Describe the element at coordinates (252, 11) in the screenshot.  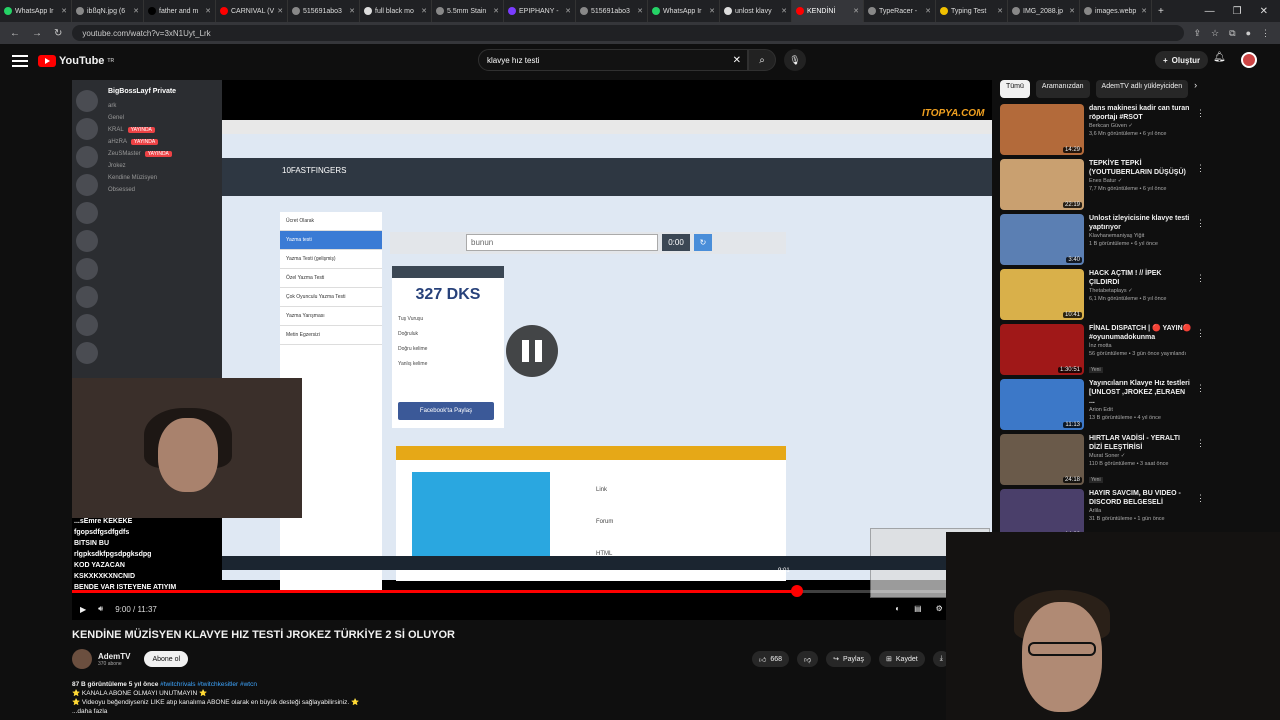
I see `browser-tab: CARNIVAL (V ✕` at that location.